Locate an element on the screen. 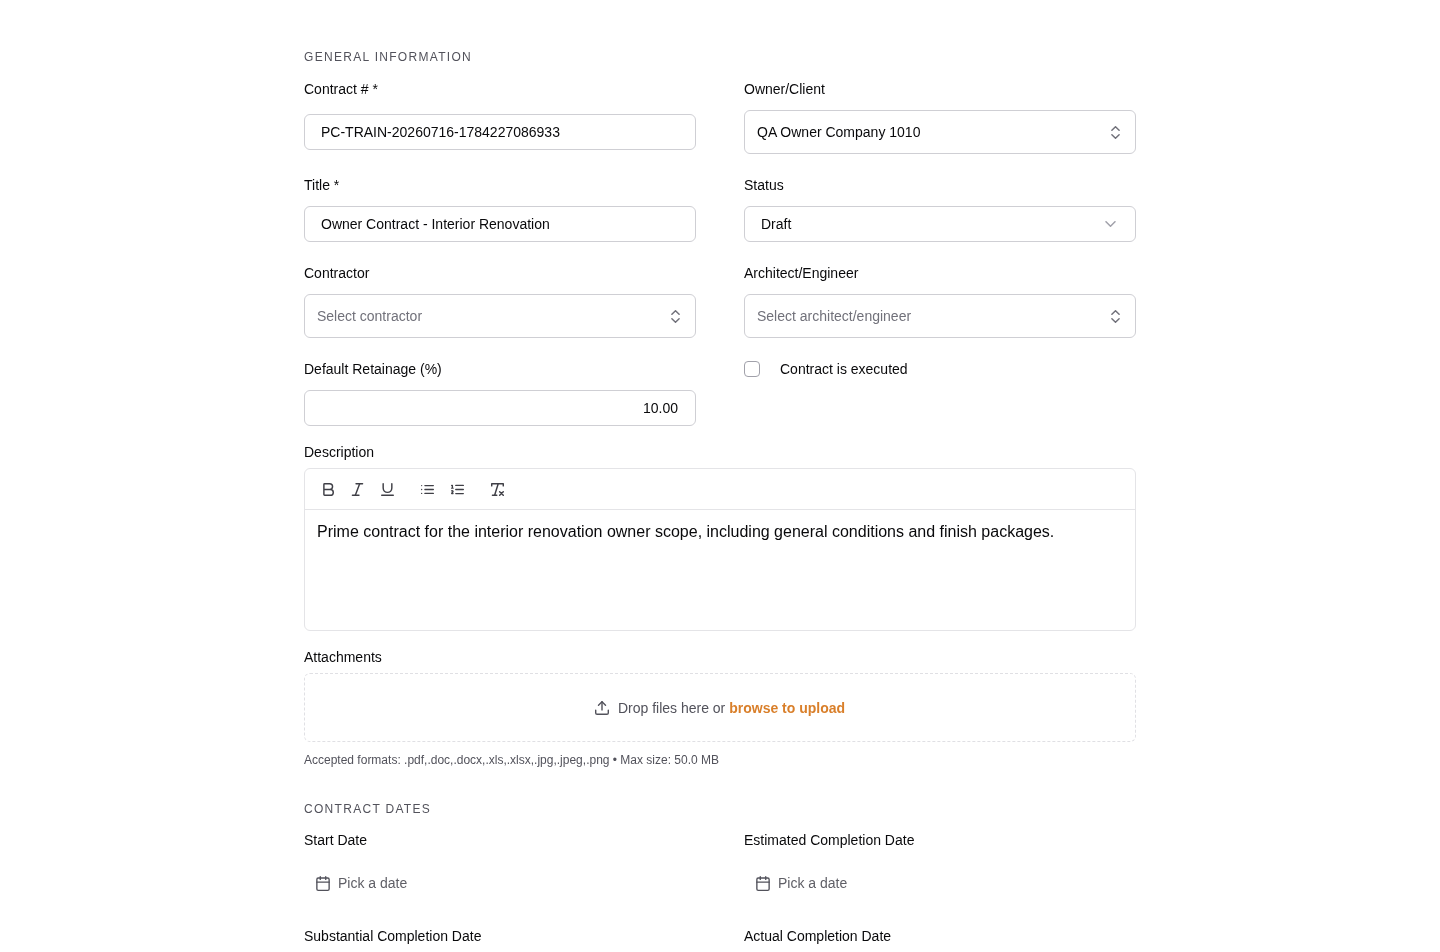 Image resolution: width=1440 pixels, height=952 pixels. upload-icon is located at coordinates (601, 707).